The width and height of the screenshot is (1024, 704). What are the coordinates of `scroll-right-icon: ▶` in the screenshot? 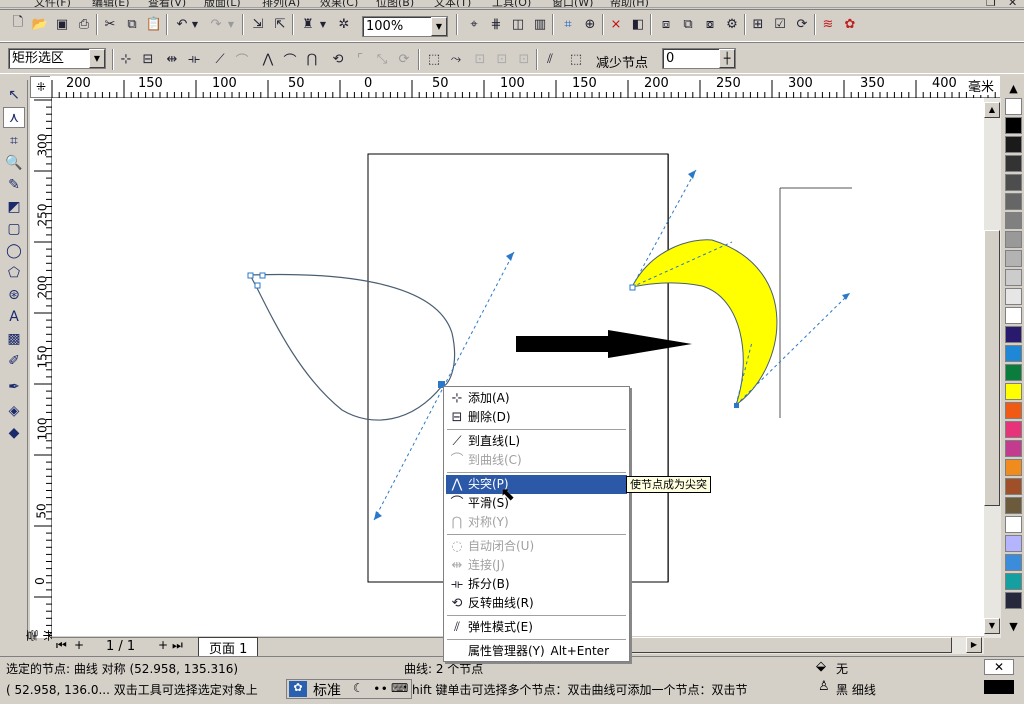 It's located at (974, 645).